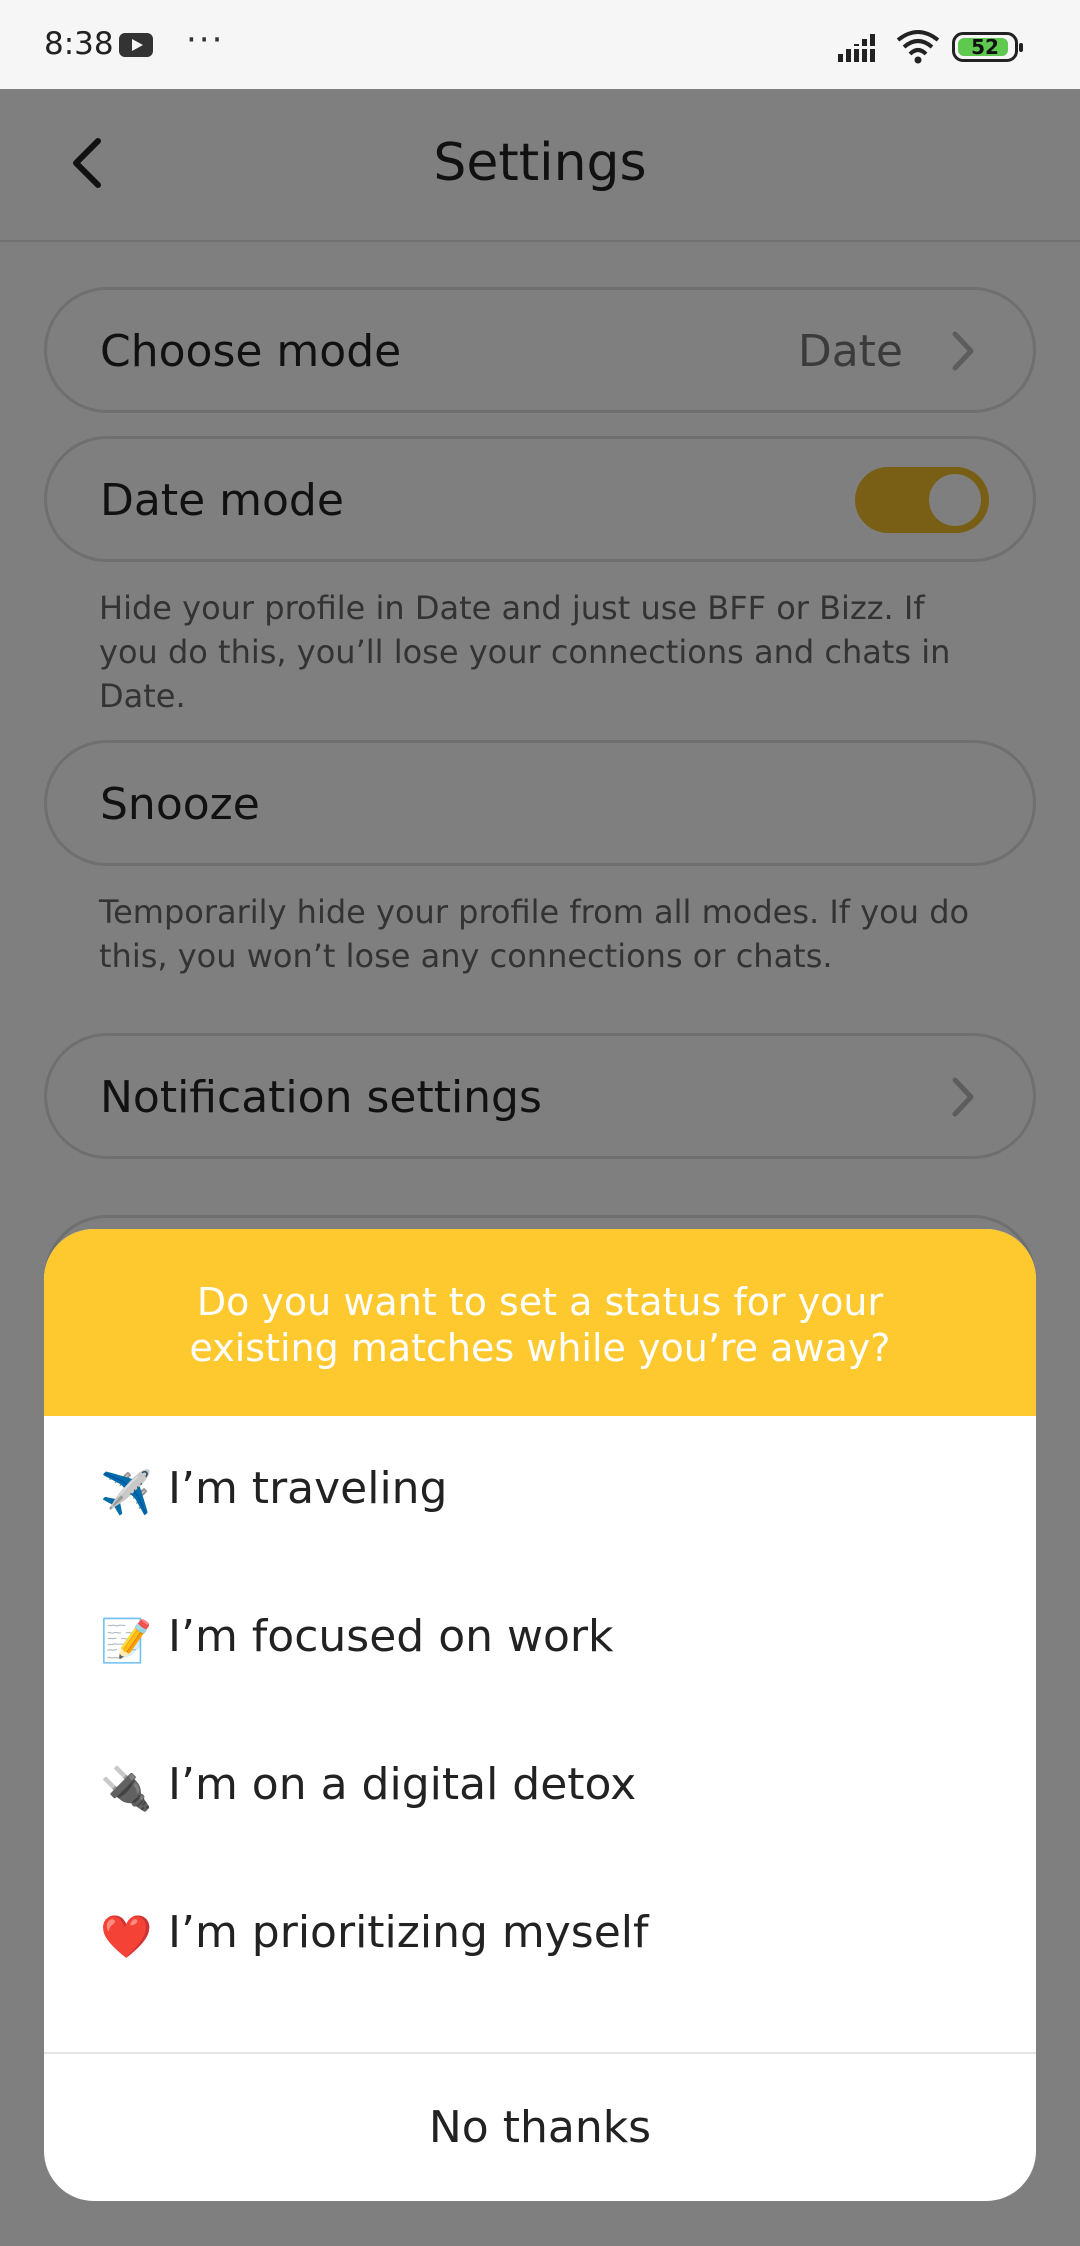 The height and width of the screenshot is (2246, 1080). I want to click on battery-icon: 52, so click(987, 47).